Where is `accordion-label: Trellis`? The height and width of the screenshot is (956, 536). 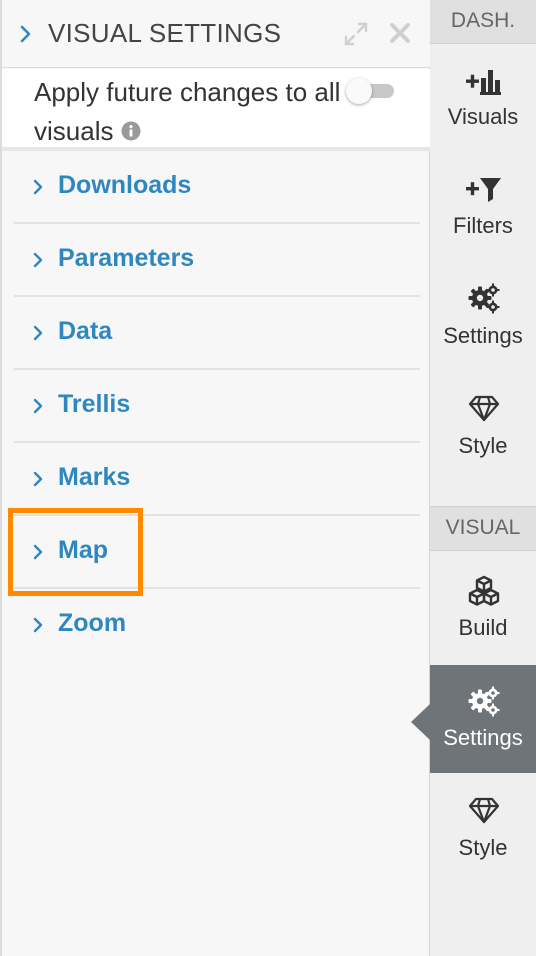
accordion-label: Trellis is located at coordinates (94, 404).